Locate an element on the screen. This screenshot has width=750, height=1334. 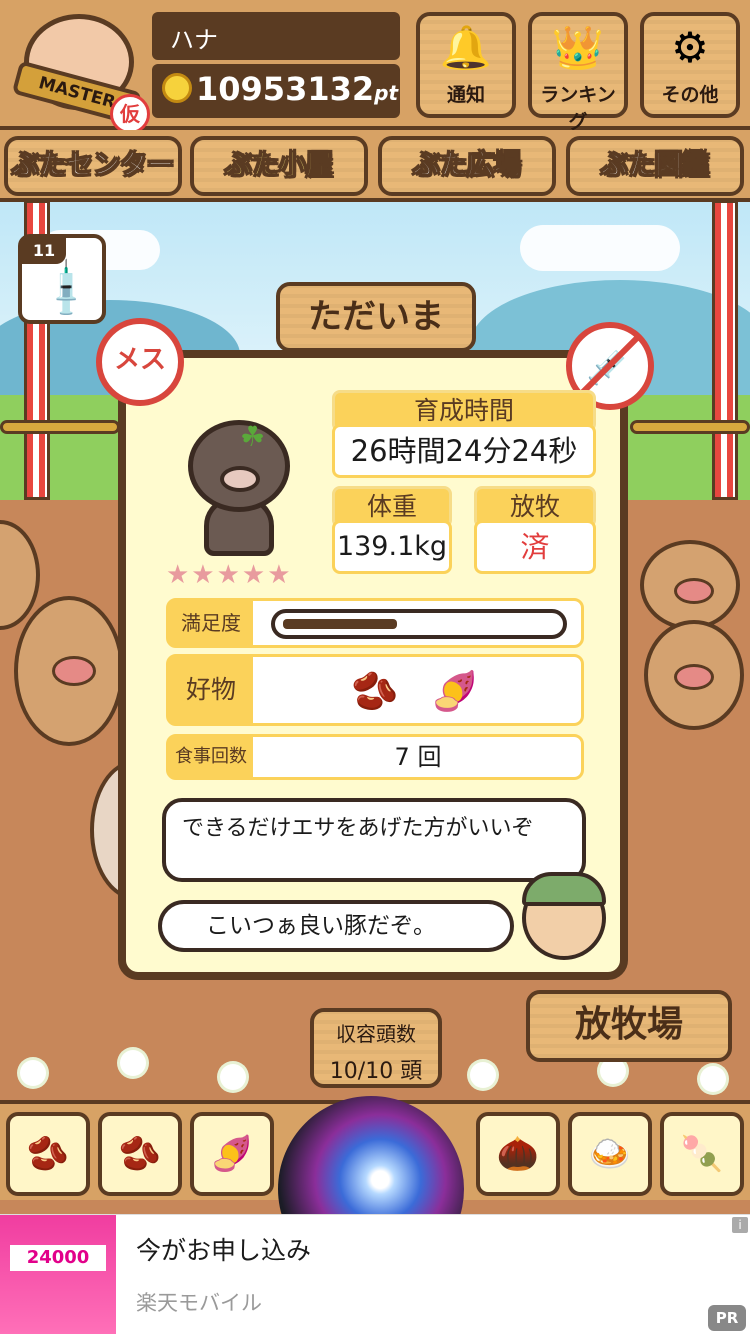
beans-plate-icon: 🍛 is located at coordinates (610, 1154).